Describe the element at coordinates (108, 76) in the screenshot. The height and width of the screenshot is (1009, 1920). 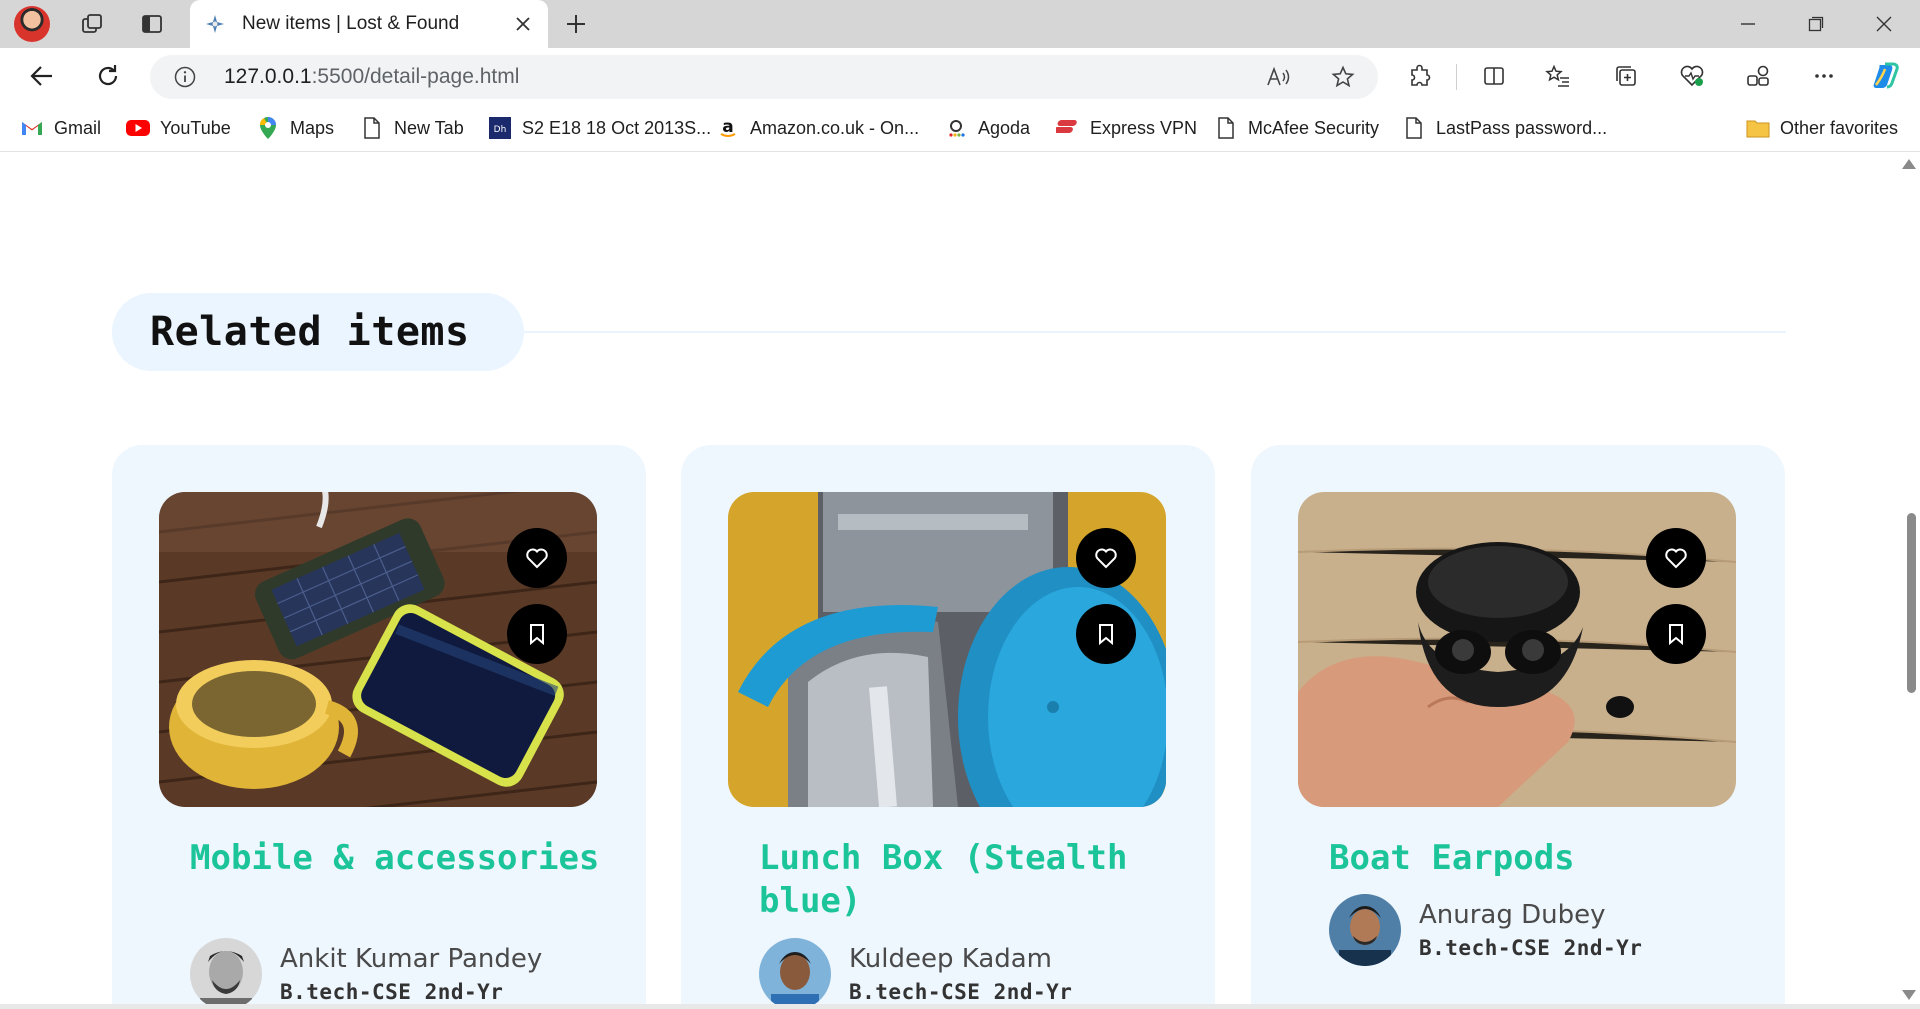
I see `reload-icon` at that location.